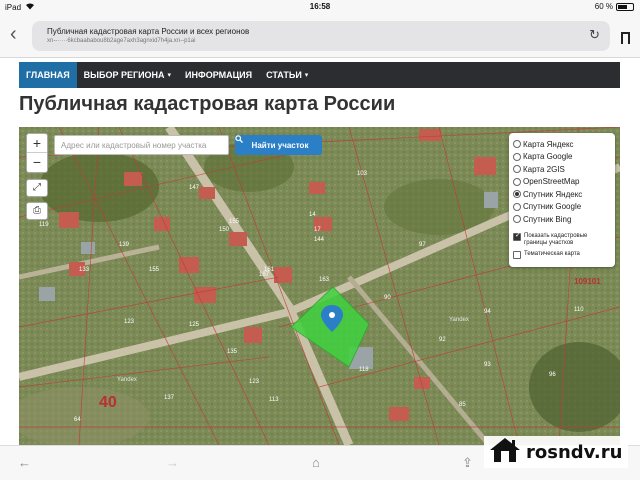  What do you see at coordinates (169, 398) in the screenshot?
I see `parcel-number: 137` at bounding box center [169, 398].